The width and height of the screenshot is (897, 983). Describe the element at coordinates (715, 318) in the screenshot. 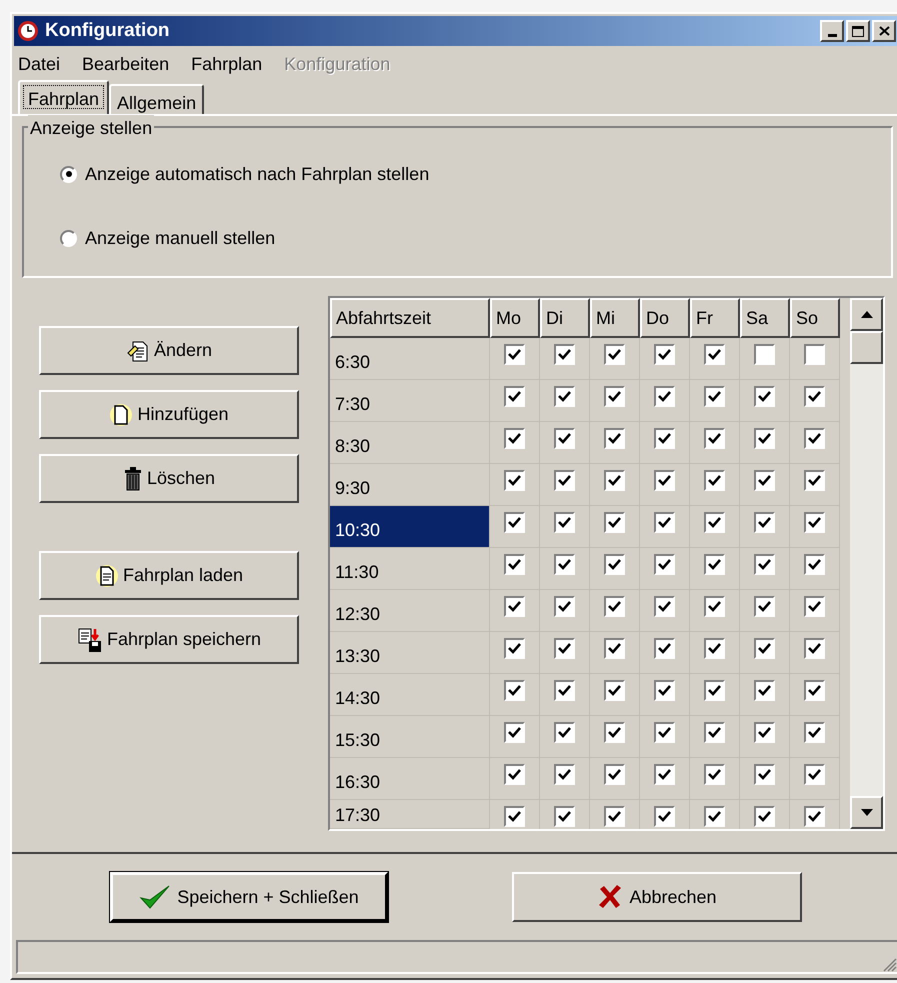

I see `column-header: Fr` at that location.